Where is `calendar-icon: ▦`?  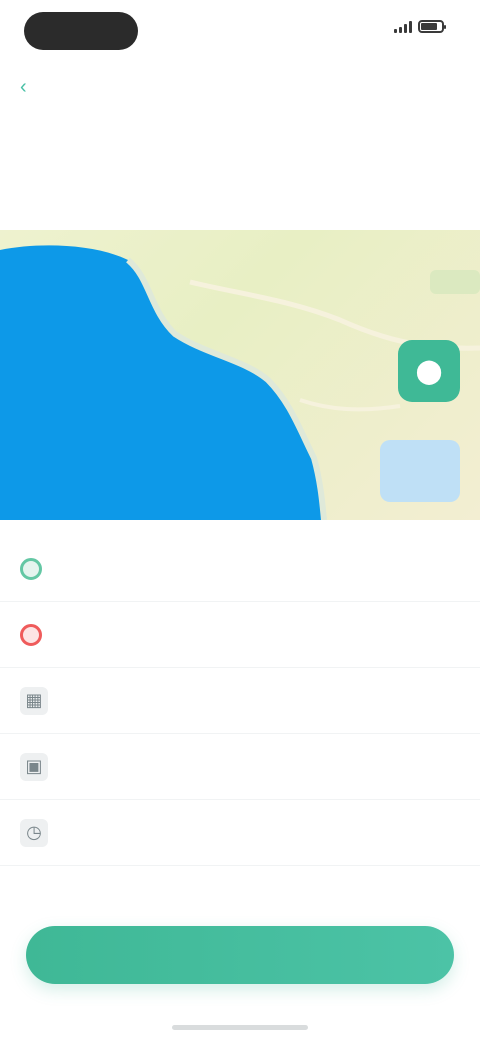
calendar-icon: ▦ is located at coordinates (34, 700).